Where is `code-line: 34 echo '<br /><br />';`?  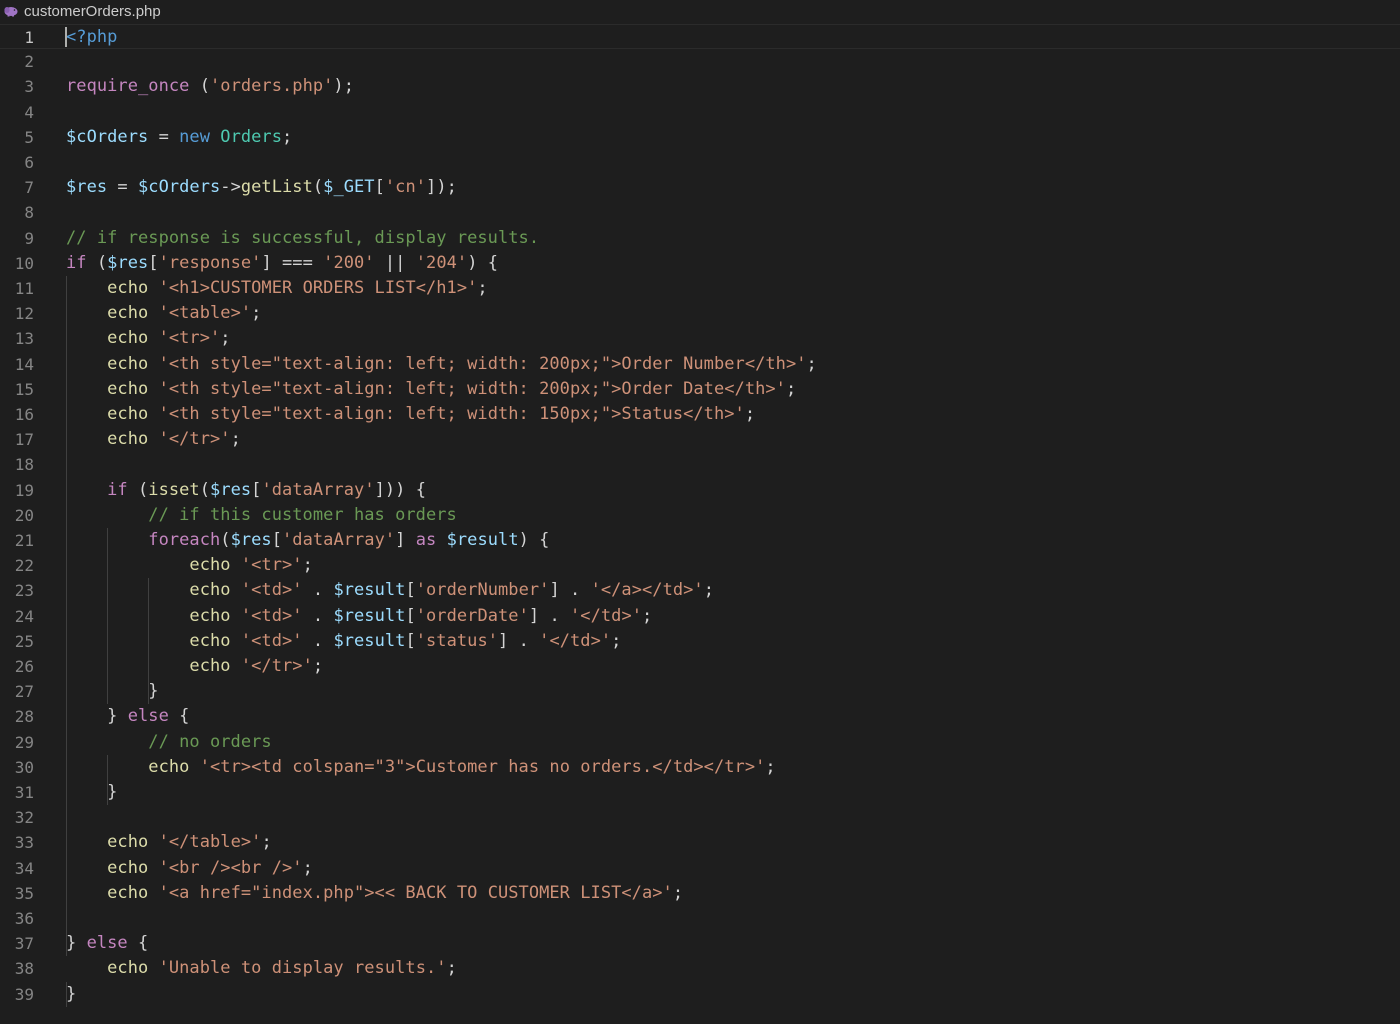 code-line: 34 echo '<br /><br />'; is located at coordinates (700, 868).